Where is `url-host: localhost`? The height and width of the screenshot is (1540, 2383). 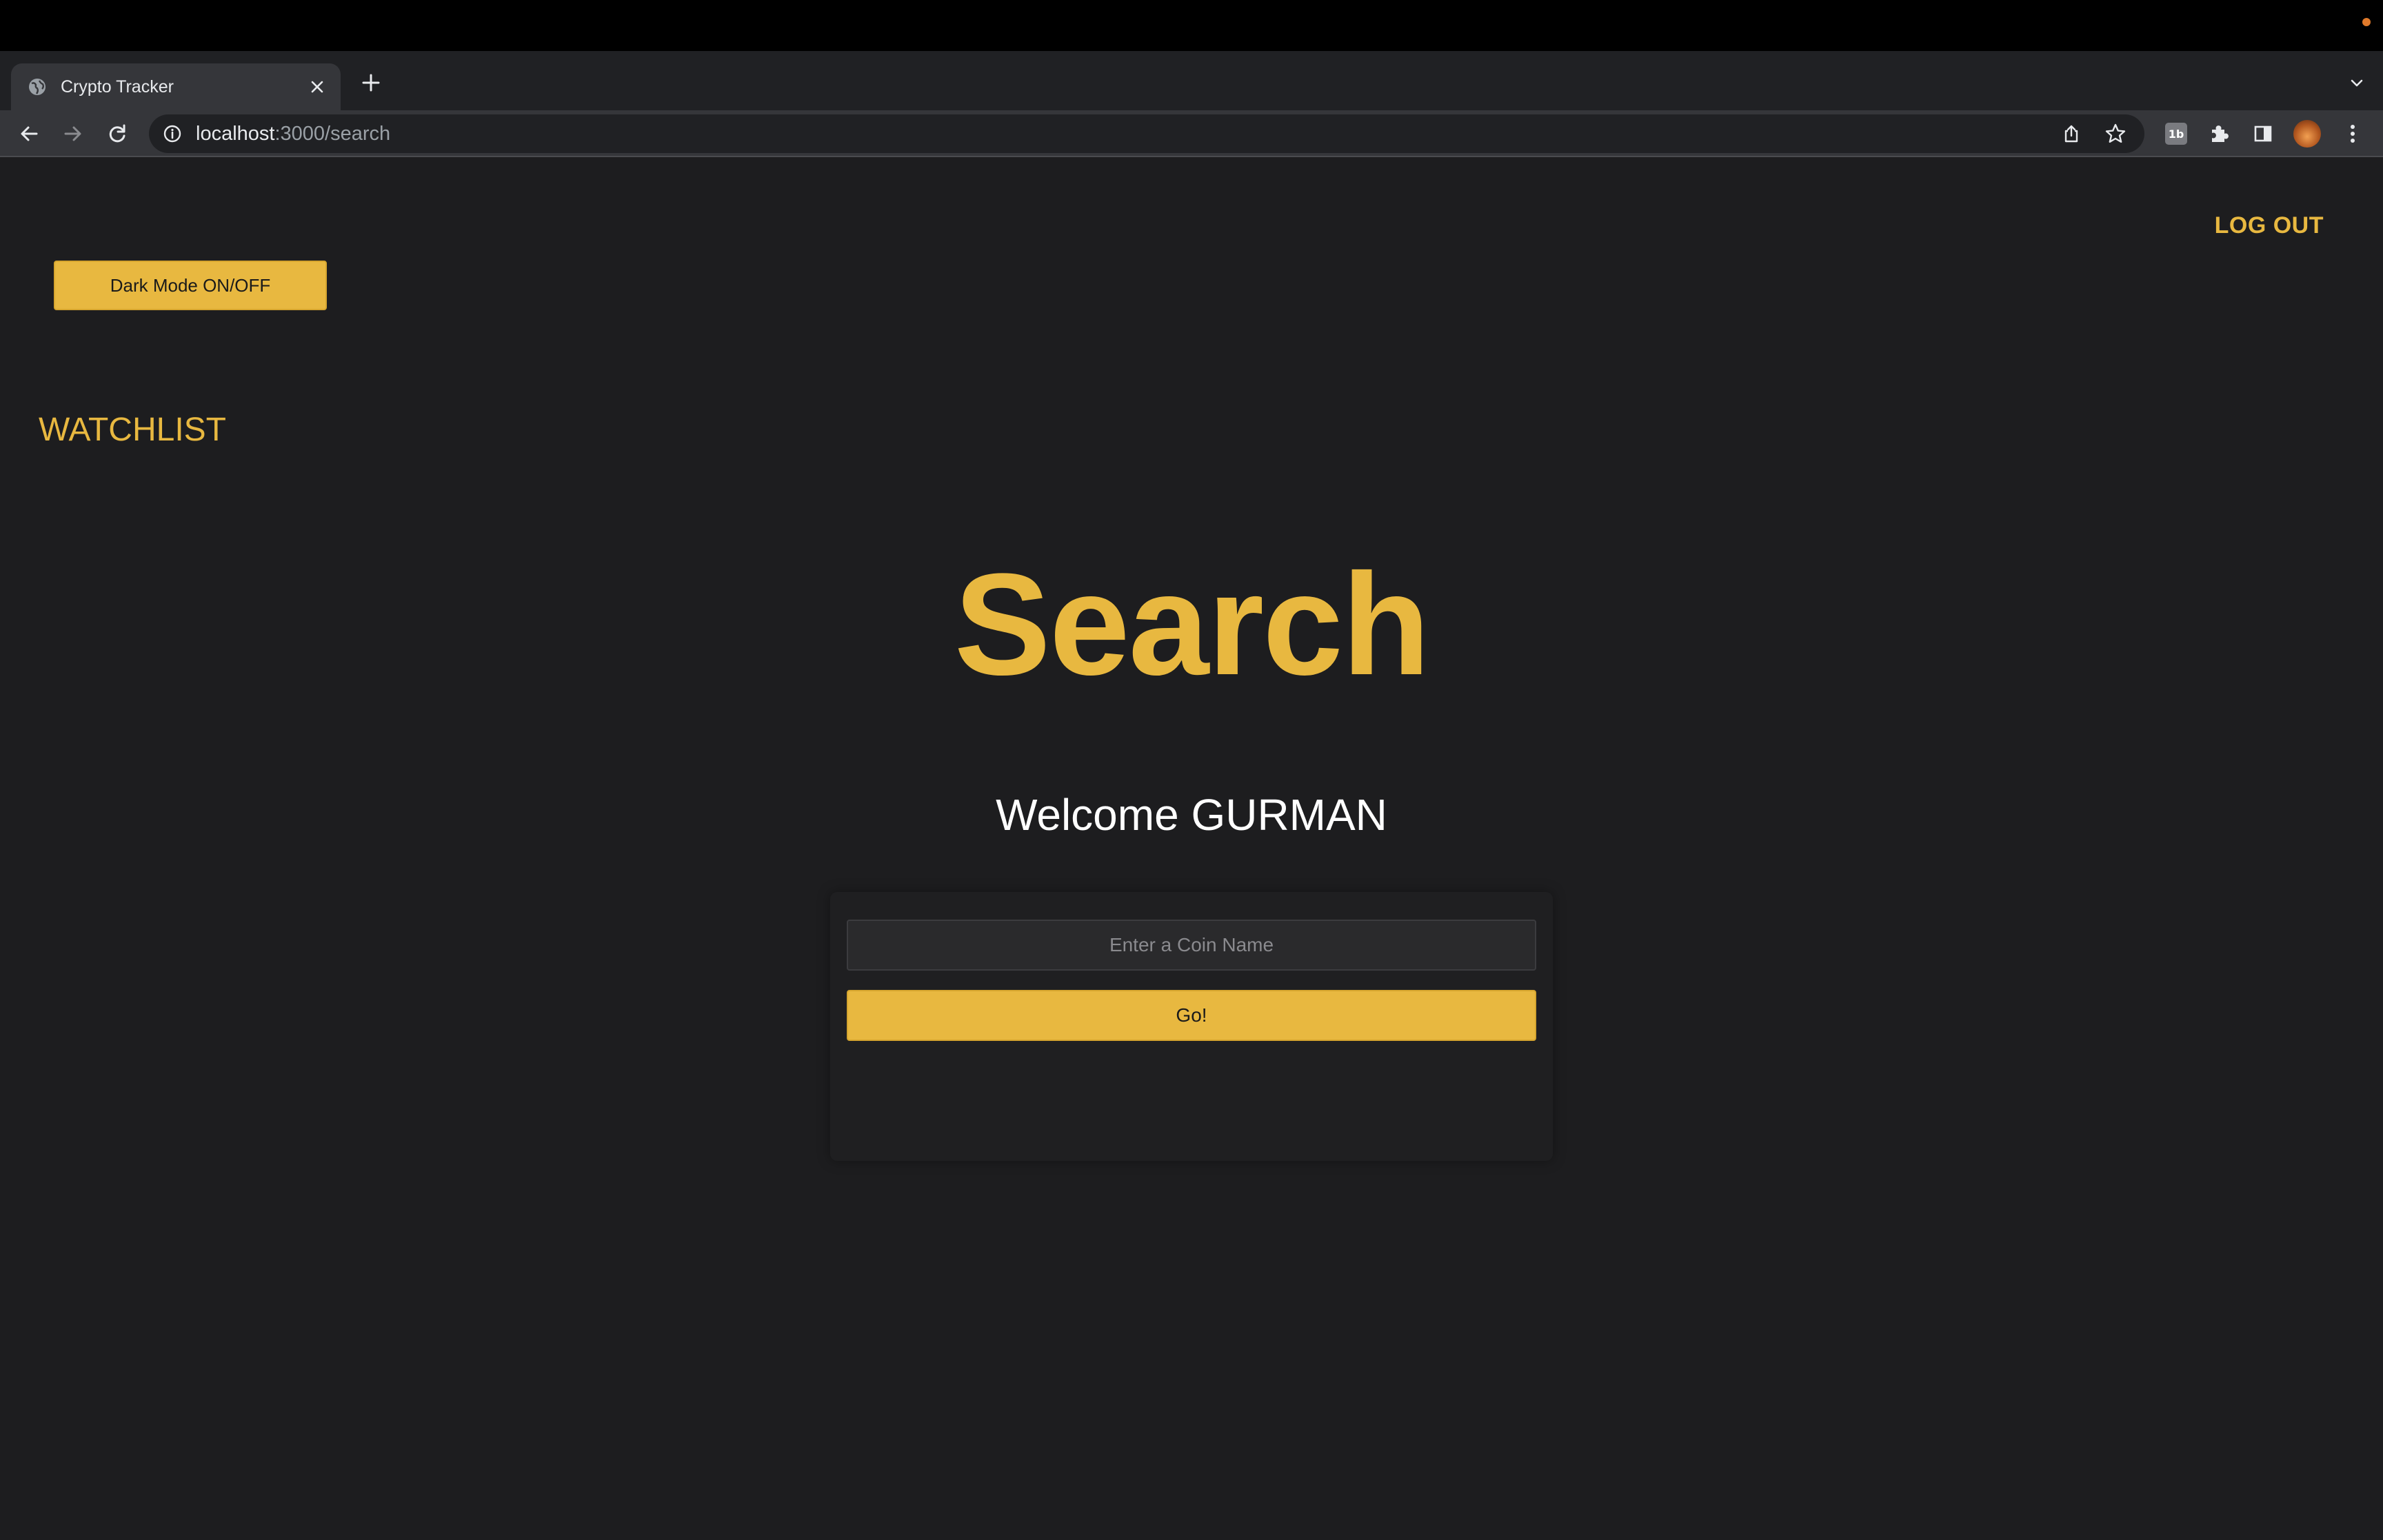
url-host: localhost is located at coordinates (235, 134).